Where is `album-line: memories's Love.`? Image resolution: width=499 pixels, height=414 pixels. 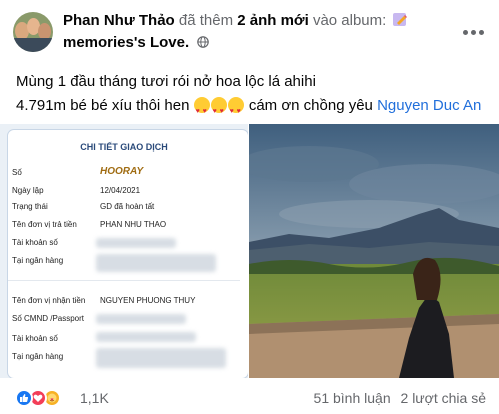 album-line: memories's Love. is located at coordinates (136, 42).